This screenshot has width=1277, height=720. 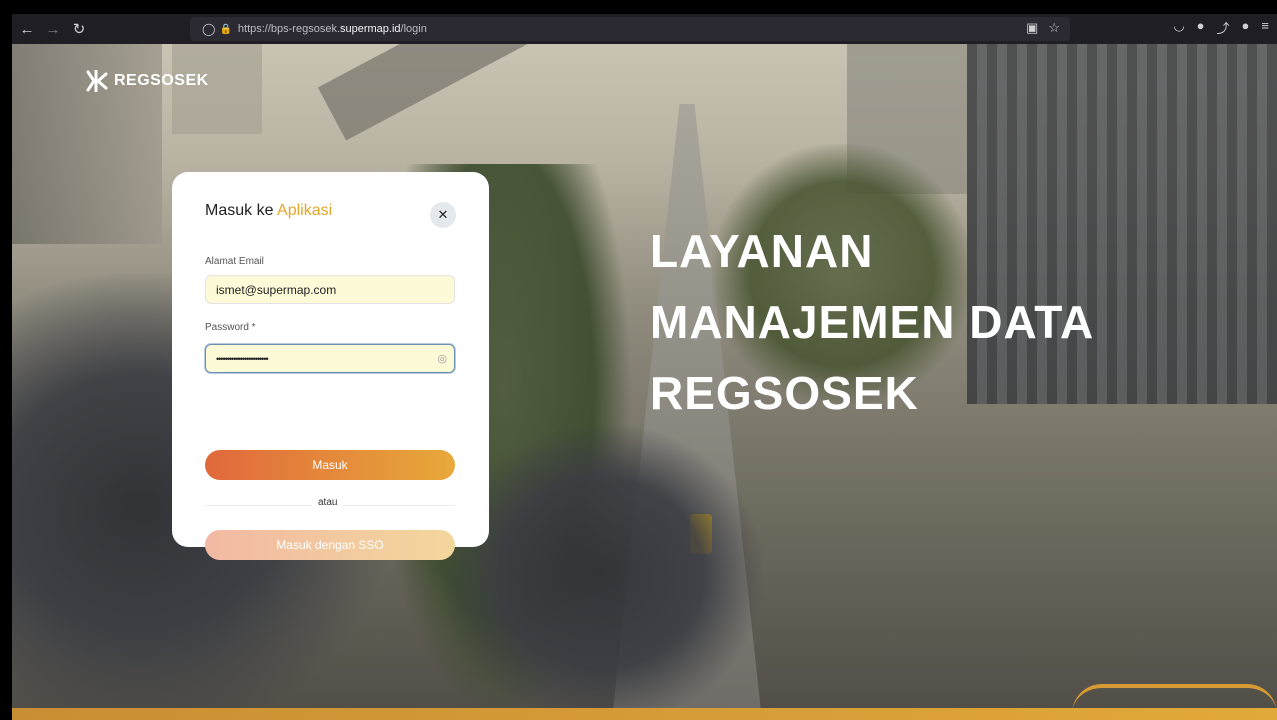 What do you see at coordinates (27, 29) in the screenshot?
I see `back-icon: ←` at bounding box center [27, 29].